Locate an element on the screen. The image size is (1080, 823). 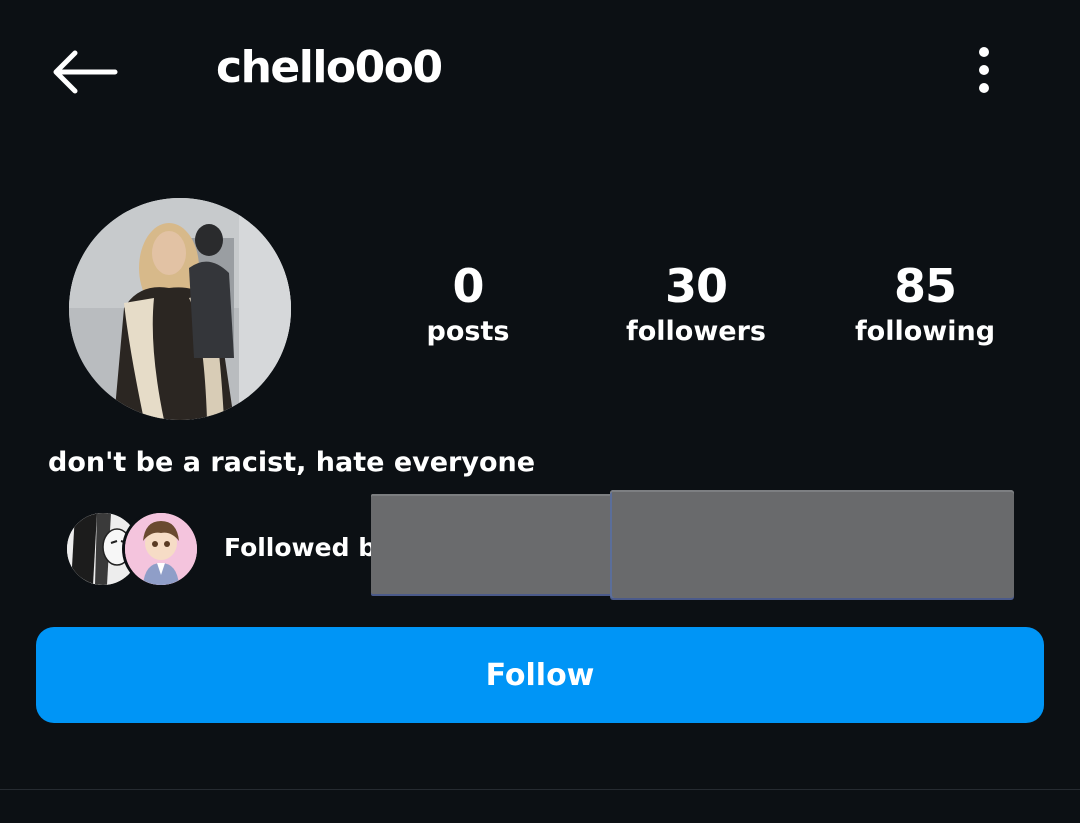
mutual-avatar is located at coordinates (161, 549).